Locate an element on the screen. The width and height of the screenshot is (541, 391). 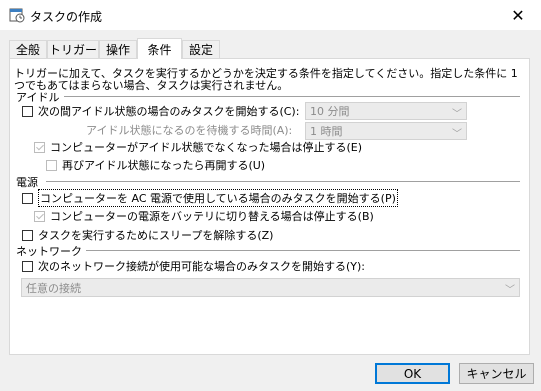
power-battery-label: コンピューターの電源をバッテリに切り替える場合は停止する(B) is located at coordinates (212, 216).